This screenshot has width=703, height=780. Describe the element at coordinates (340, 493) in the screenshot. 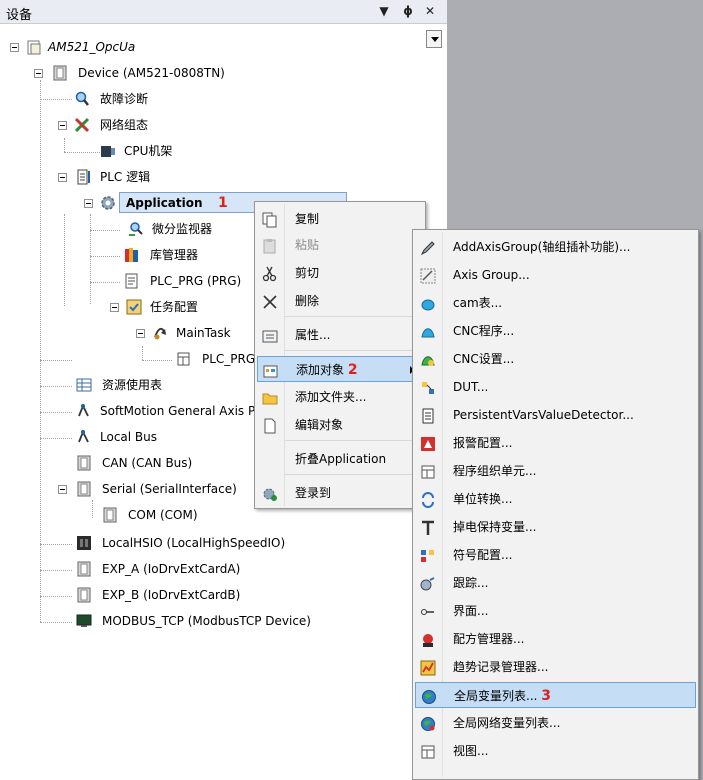

I see `menu-item-login: 登录到` at that location.